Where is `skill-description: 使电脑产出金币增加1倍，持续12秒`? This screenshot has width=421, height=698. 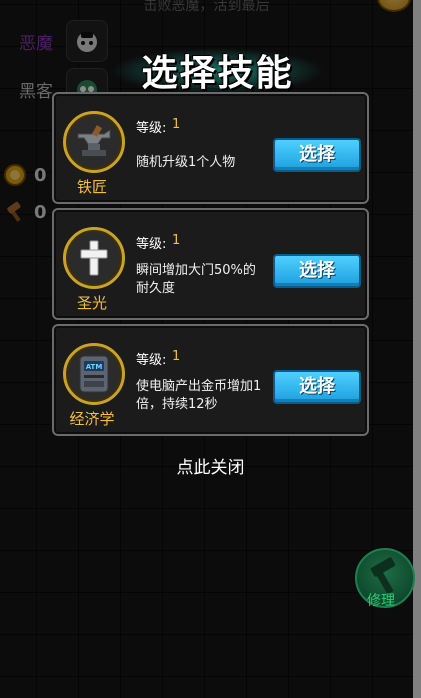
skill-description: 使电脑产出金币增加1倍，持续12秒 is located at coordinates (199, 395).